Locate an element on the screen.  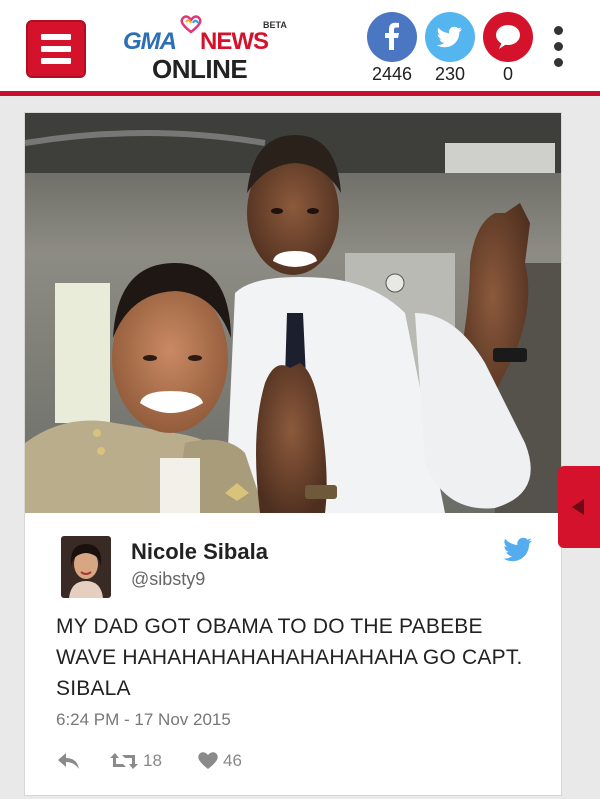
more-icon is located at coordinates (558, 30).